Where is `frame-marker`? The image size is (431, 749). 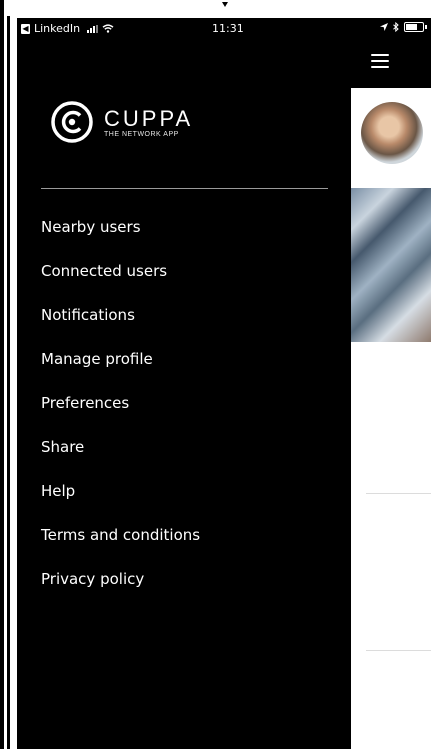
frame-marker is located at coordinates (225, 4).